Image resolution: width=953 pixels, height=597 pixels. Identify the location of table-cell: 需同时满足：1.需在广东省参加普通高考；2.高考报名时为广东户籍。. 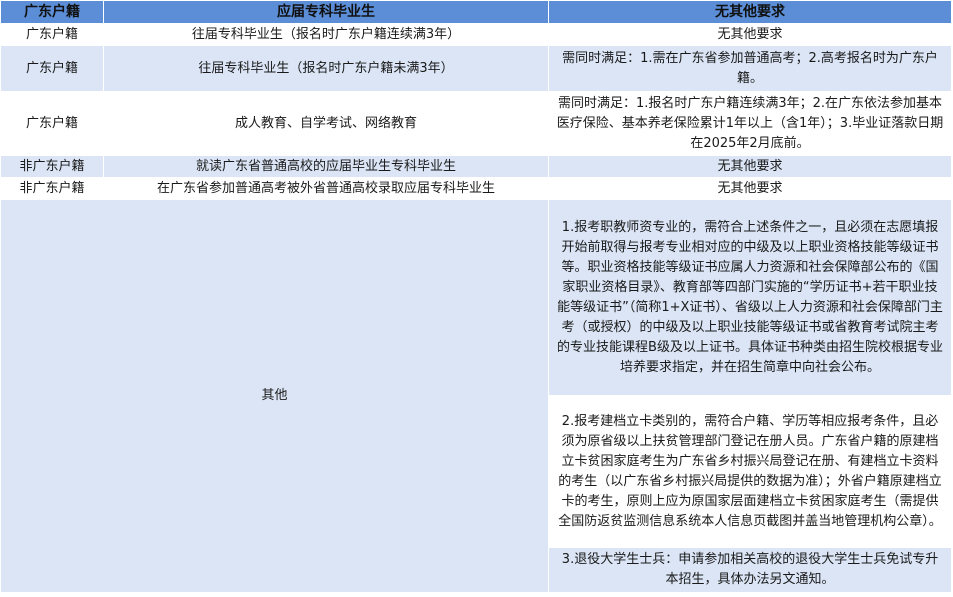
(750, 68).